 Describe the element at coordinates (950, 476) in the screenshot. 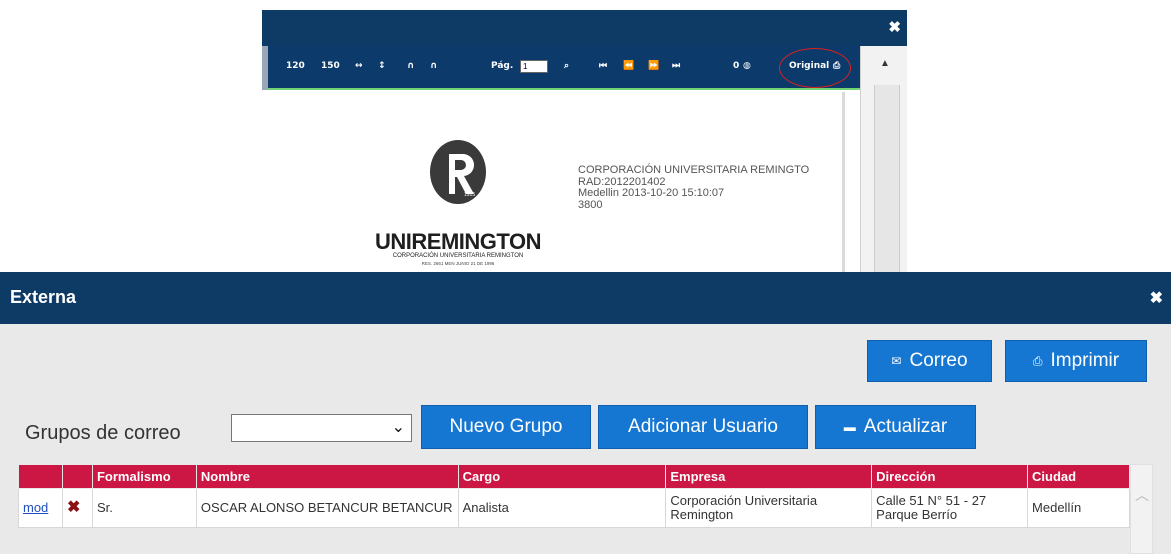

I see `column-header: Dirección` at that location.